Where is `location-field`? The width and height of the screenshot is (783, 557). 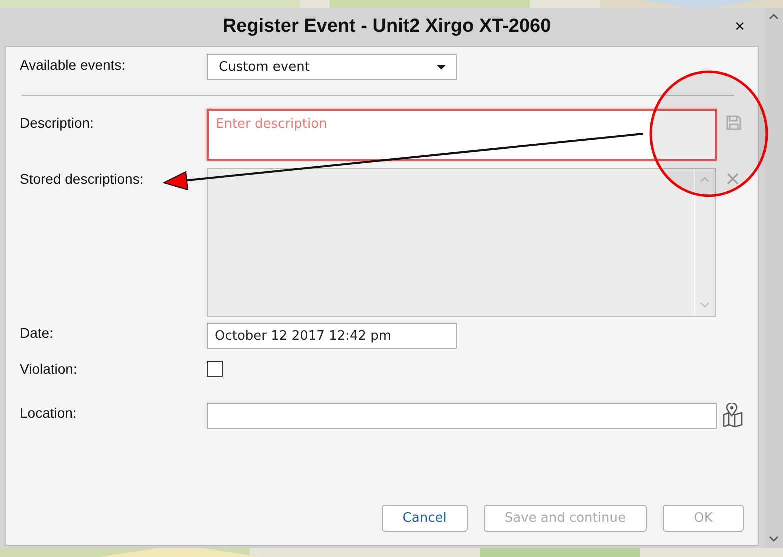
location-field is located at coordinates (462, 416).